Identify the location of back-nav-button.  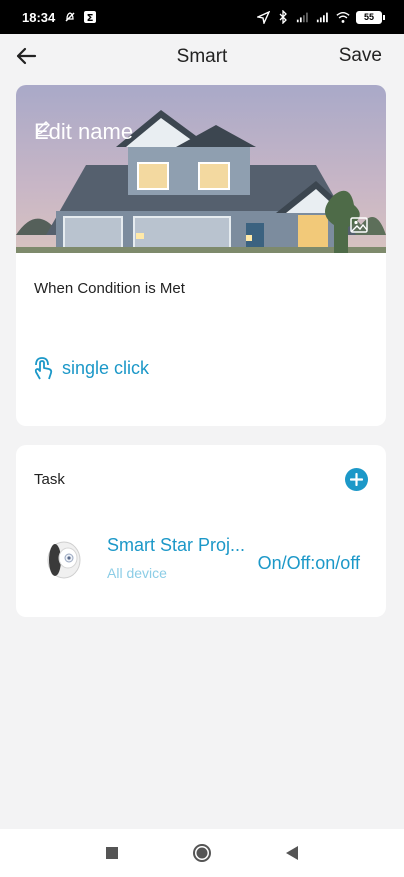
(292, 853).